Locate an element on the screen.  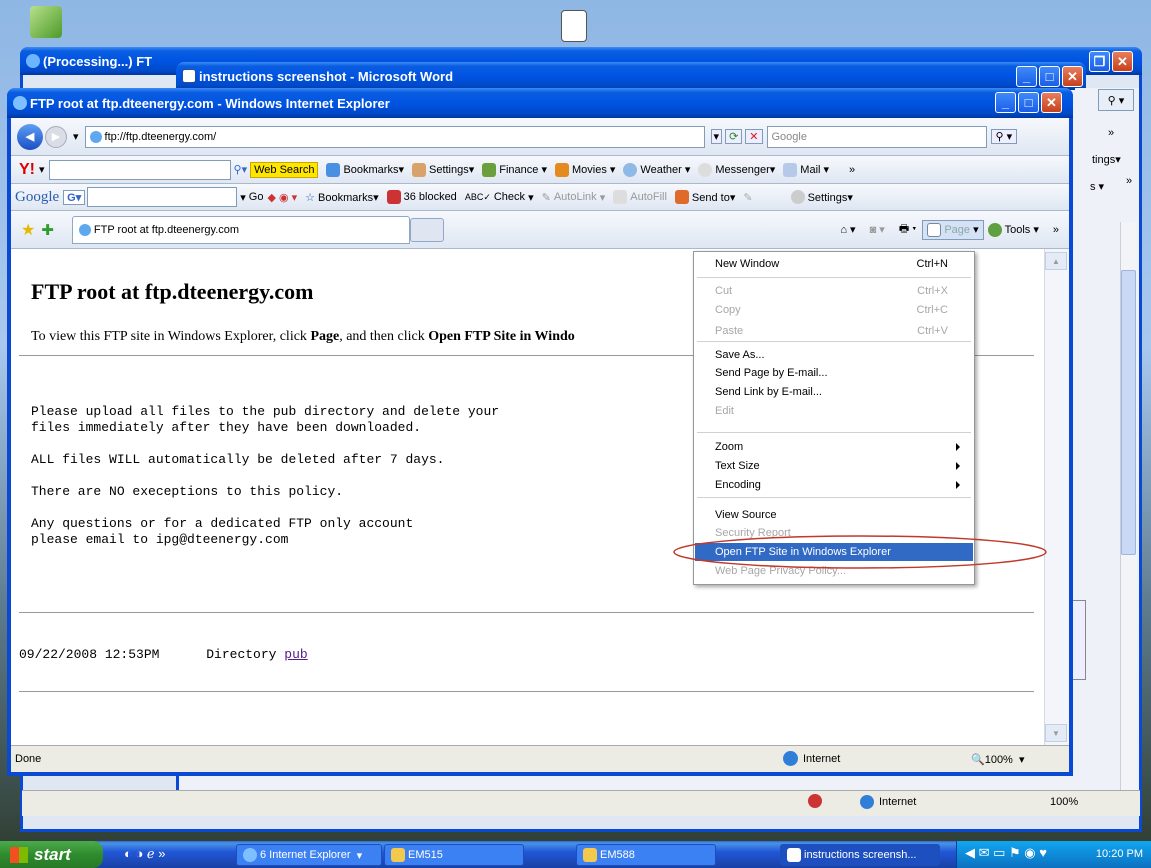
menu-item-new-window: New Window Ctrl+N is located at coordinates (840, 264).